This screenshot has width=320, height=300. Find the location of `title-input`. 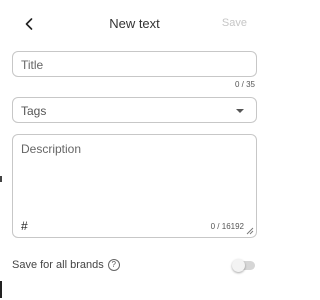

title-input is located at coordinates (135, 65).